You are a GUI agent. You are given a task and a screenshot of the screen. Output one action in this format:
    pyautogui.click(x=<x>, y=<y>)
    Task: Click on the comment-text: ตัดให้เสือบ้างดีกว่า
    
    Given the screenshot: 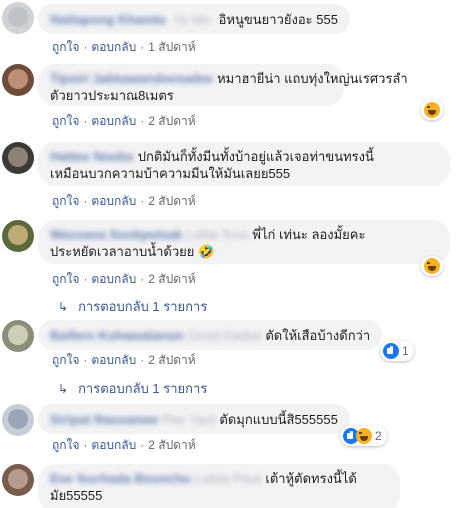 What is the action you would take?
    pyautogui.click(x=318, y=335)
    